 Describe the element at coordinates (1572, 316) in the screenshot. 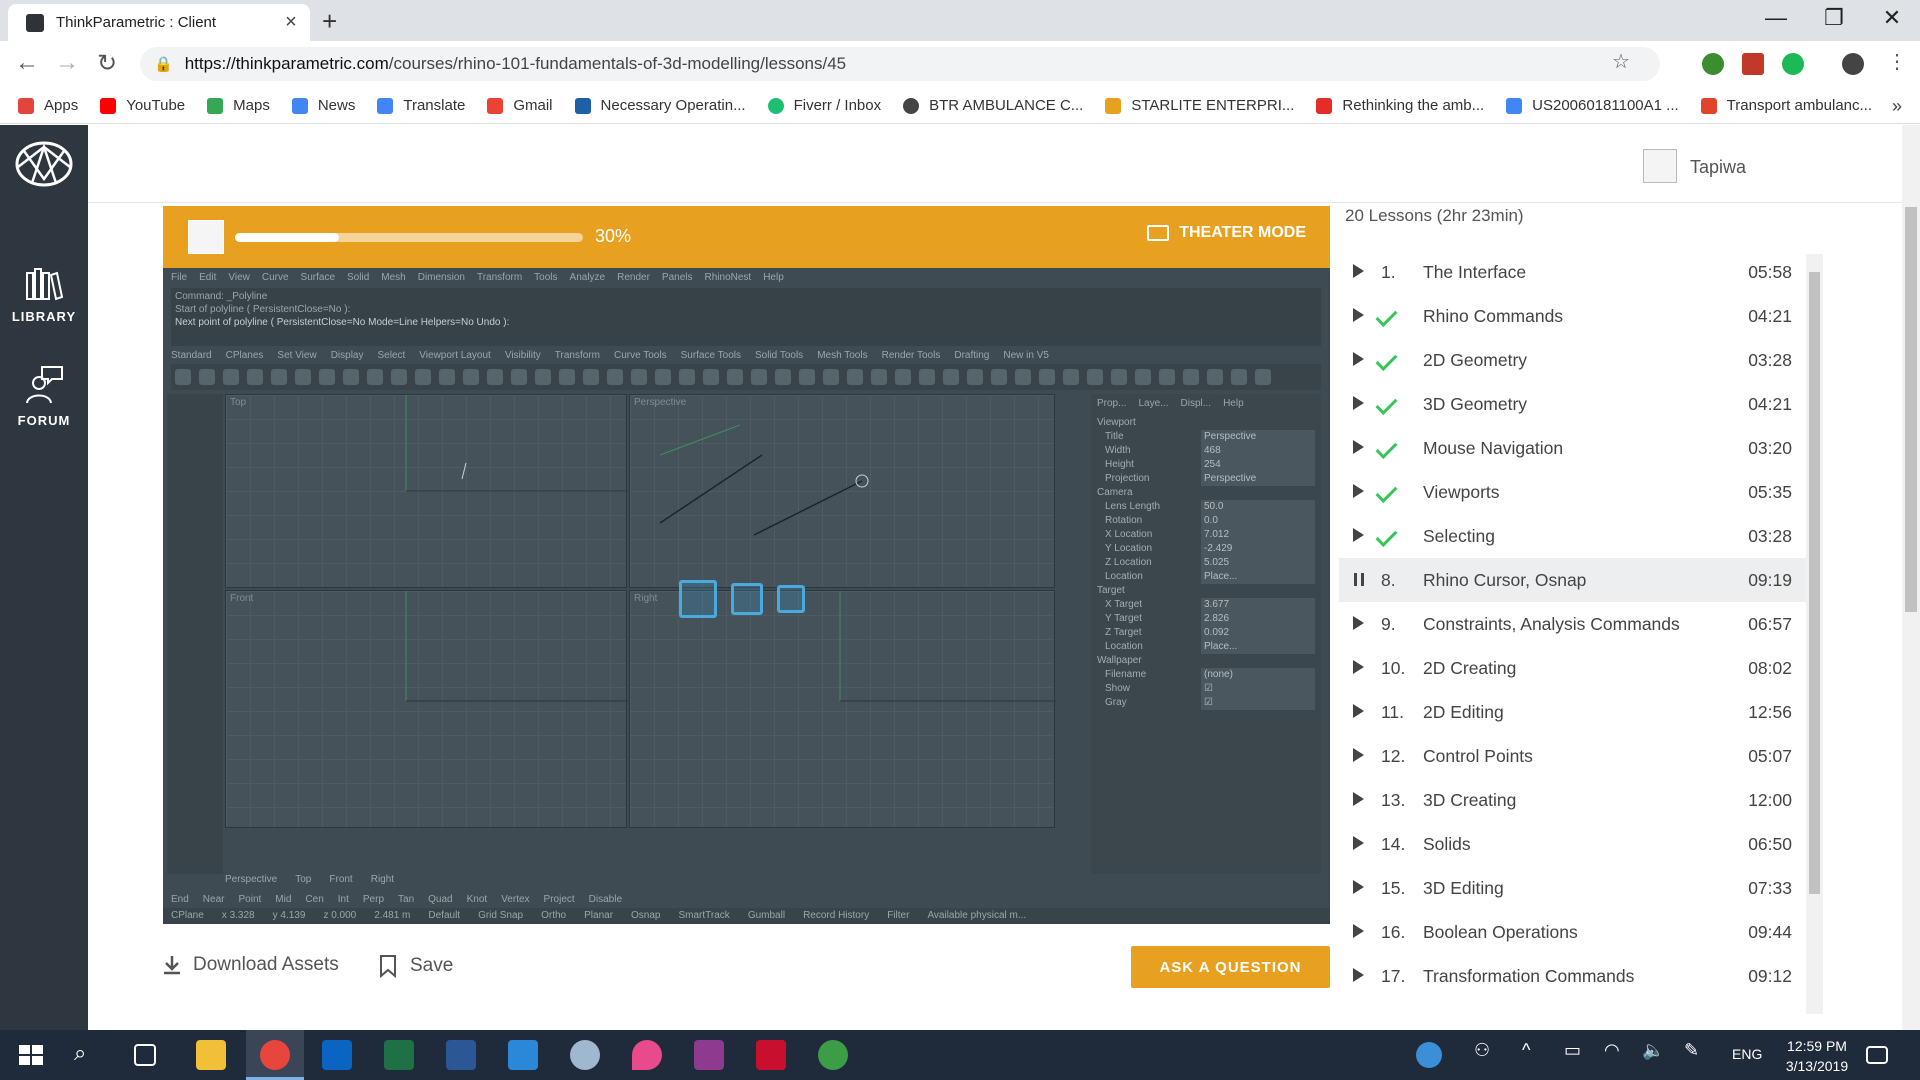

I see `lesson-item: Rhino Commands 04:21` at that location.